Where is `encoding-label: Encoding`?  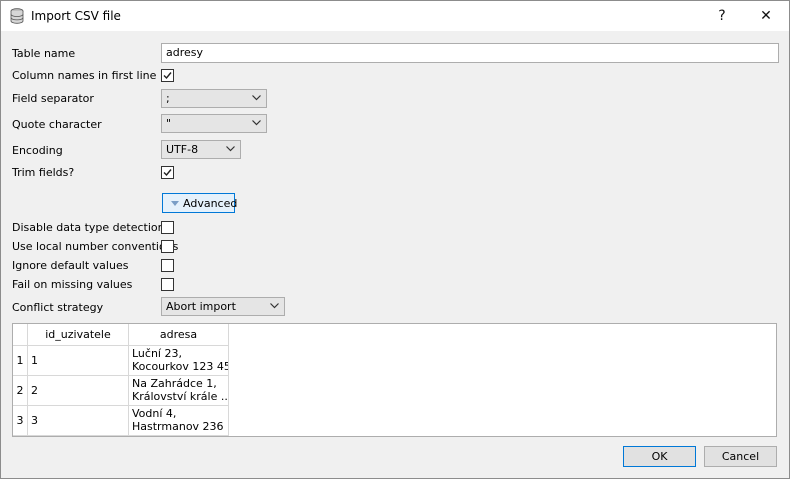
encoding-label: Encoding is located at coordinates (37, 150).